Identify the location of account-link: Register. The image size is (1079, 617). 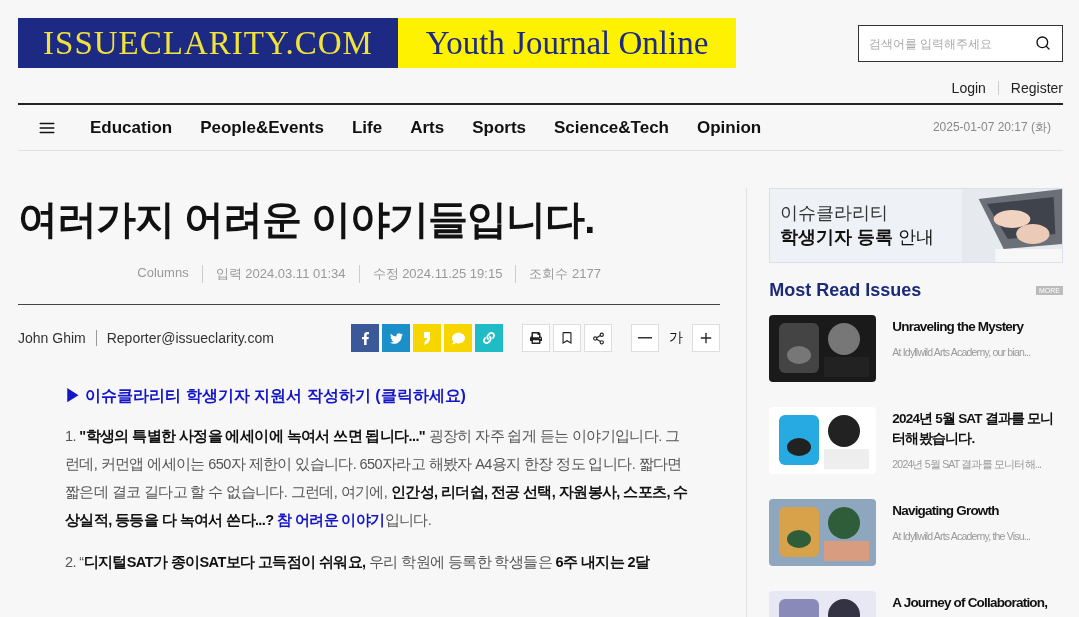
(1030, 88).